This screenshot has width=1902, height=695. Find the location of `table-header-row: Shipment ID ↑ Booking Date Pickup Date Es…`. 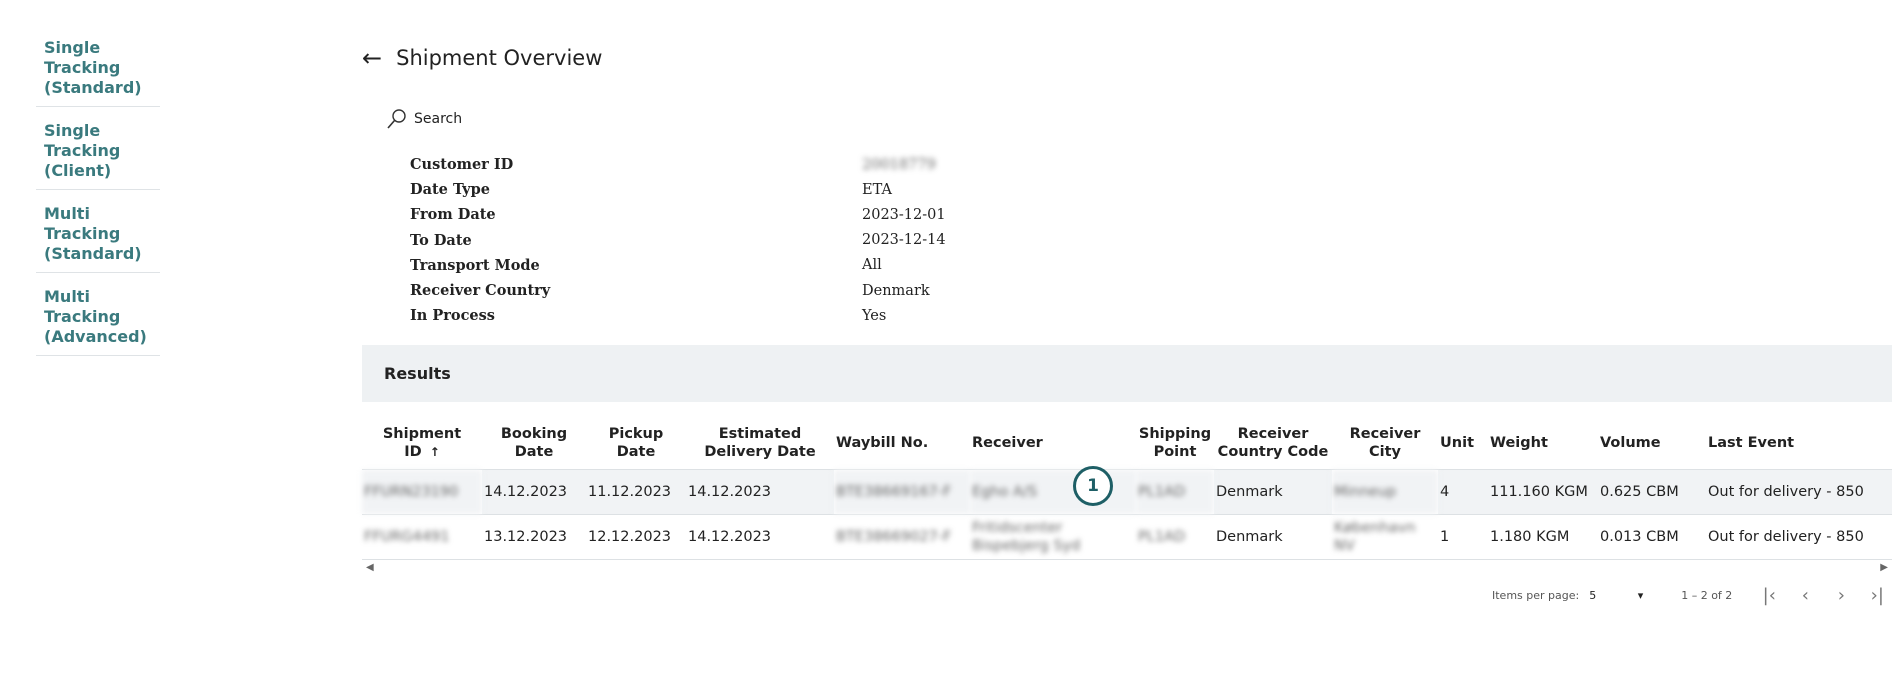

table-header-row: Shipment ID ↑ Booking Date Pickup Date Es… is located at coordinates (1127, 443).